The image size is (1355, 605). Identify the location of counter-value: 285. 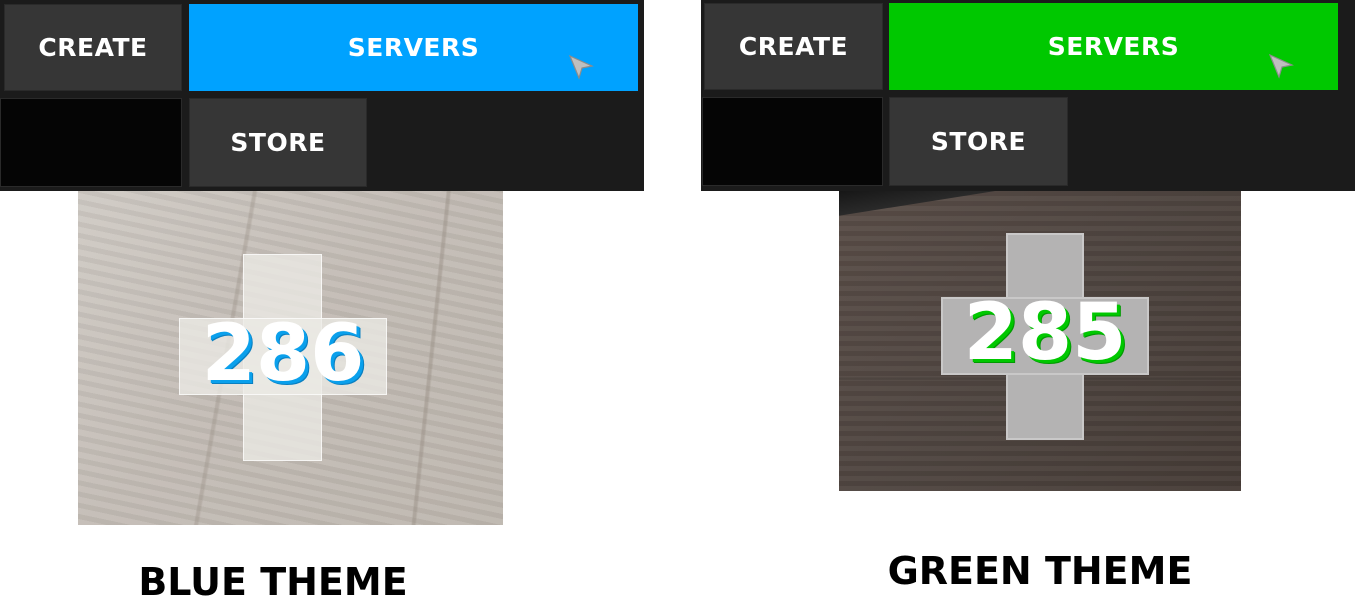
(1045, 333).